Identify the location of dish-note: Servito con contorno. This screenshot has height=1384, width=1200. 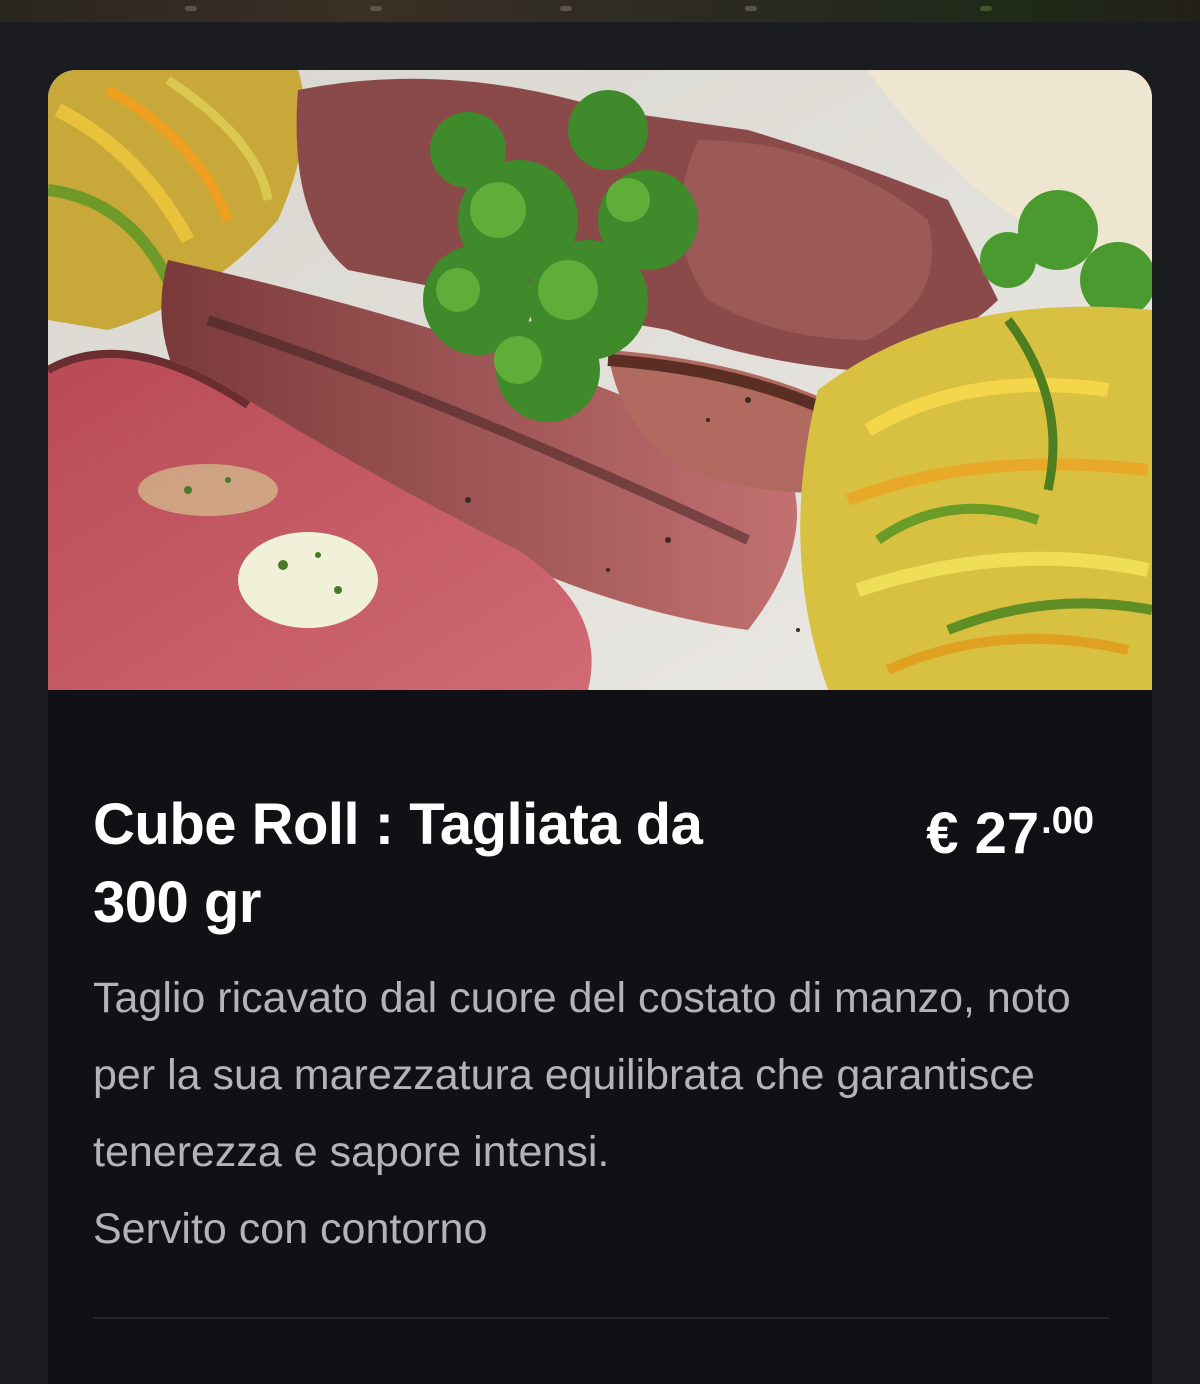
(290, 1229).